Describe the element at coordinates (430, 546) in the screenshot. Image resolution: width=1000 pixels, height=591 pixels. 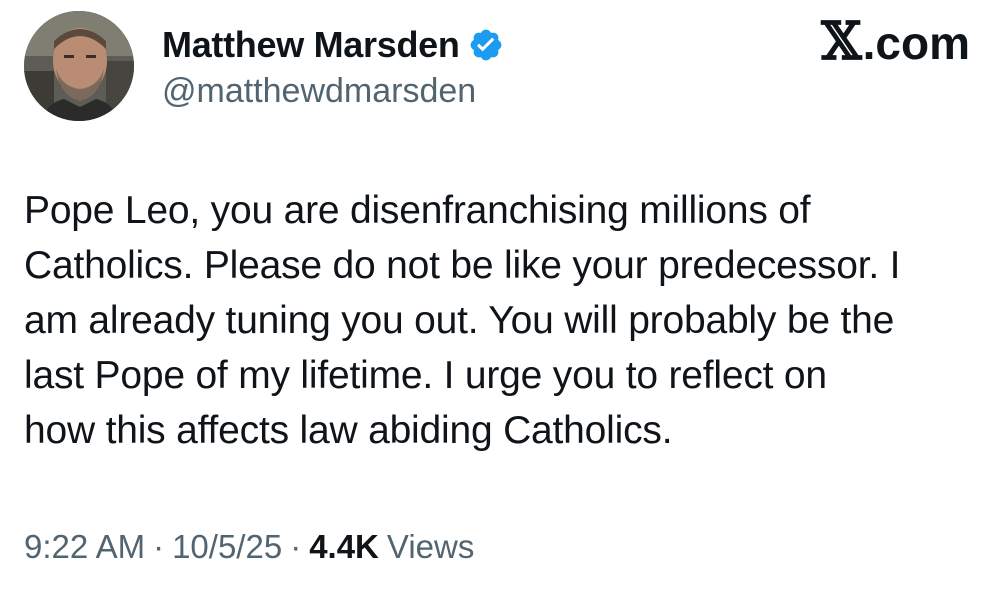
I see `views-label: Views` at that location.